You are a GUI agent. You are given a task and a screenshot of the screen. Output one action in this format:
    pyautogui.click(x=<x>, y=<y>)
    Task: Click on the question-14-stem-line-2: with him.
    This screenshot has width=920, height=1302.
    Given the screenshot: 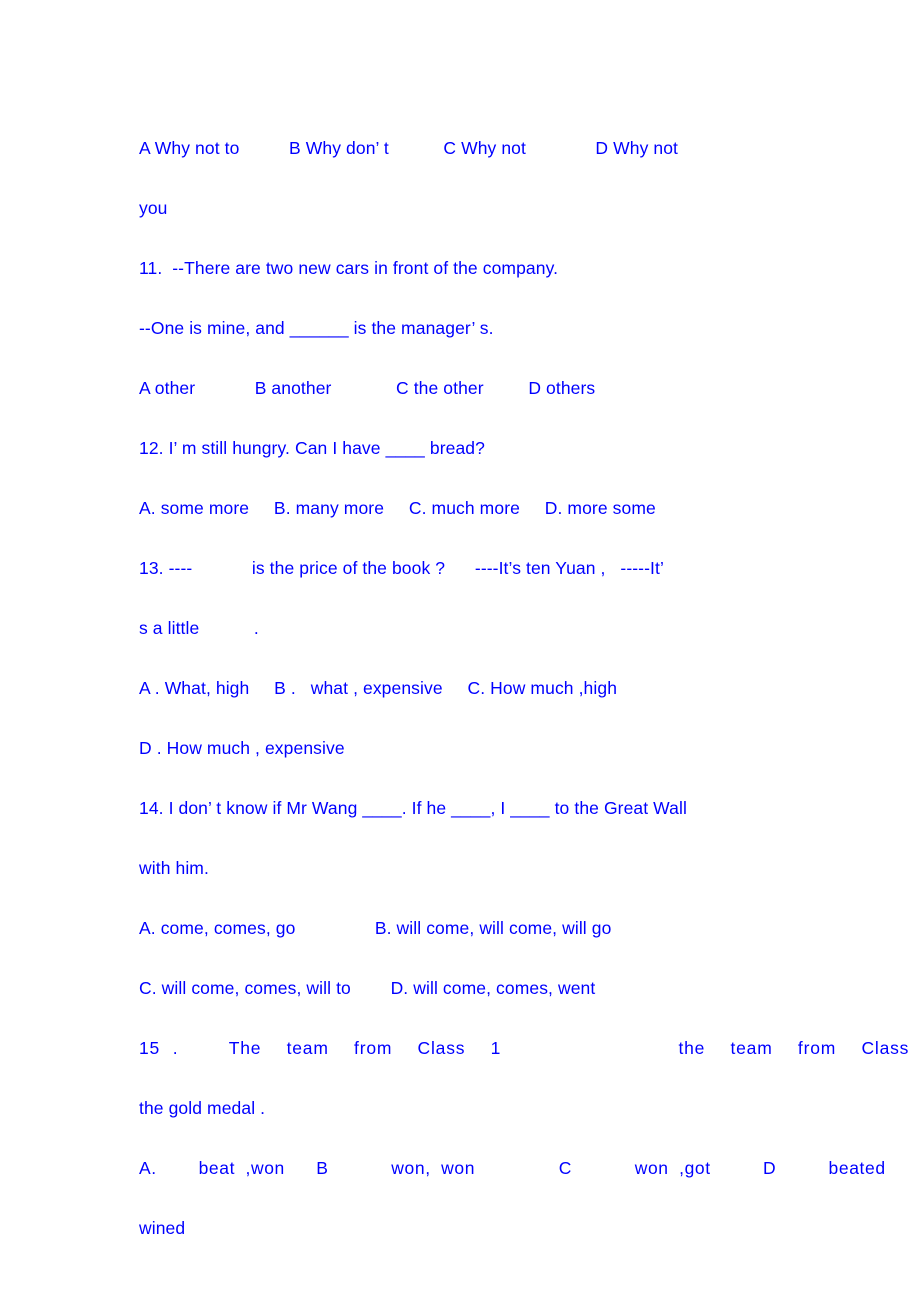 What is the action you would take?
    pyautogui.click(x=174, y=868)
    